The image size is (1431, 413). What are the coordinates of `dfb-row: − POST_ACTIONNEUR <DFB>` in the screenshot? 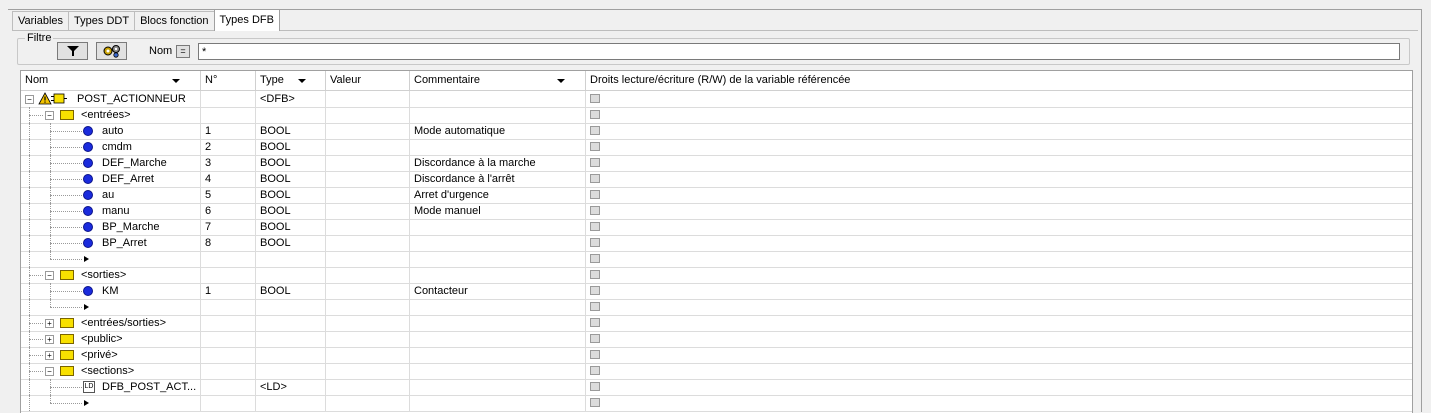 It's located at (716, 99).